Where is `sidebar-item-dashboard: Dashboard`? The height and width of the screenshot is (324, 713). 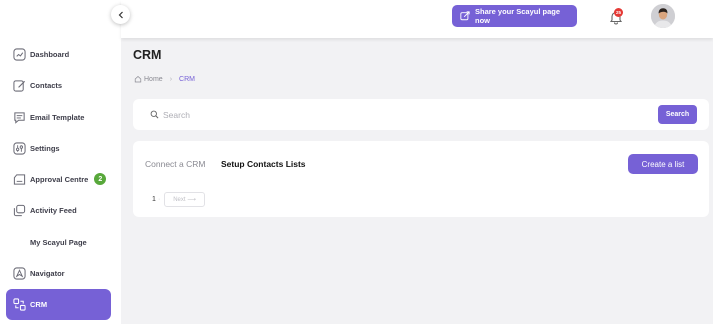
sidebar-item-dashboard: Dashboard is located at coordinates (58, 54).